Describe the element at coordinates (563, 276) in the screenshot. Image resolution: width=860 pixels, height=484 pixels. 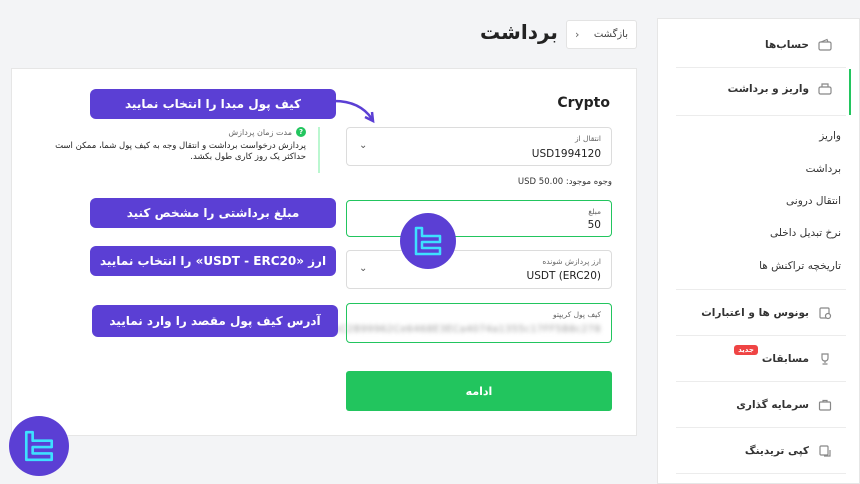
I see `field-value: USDT (ERC20)` at that location.